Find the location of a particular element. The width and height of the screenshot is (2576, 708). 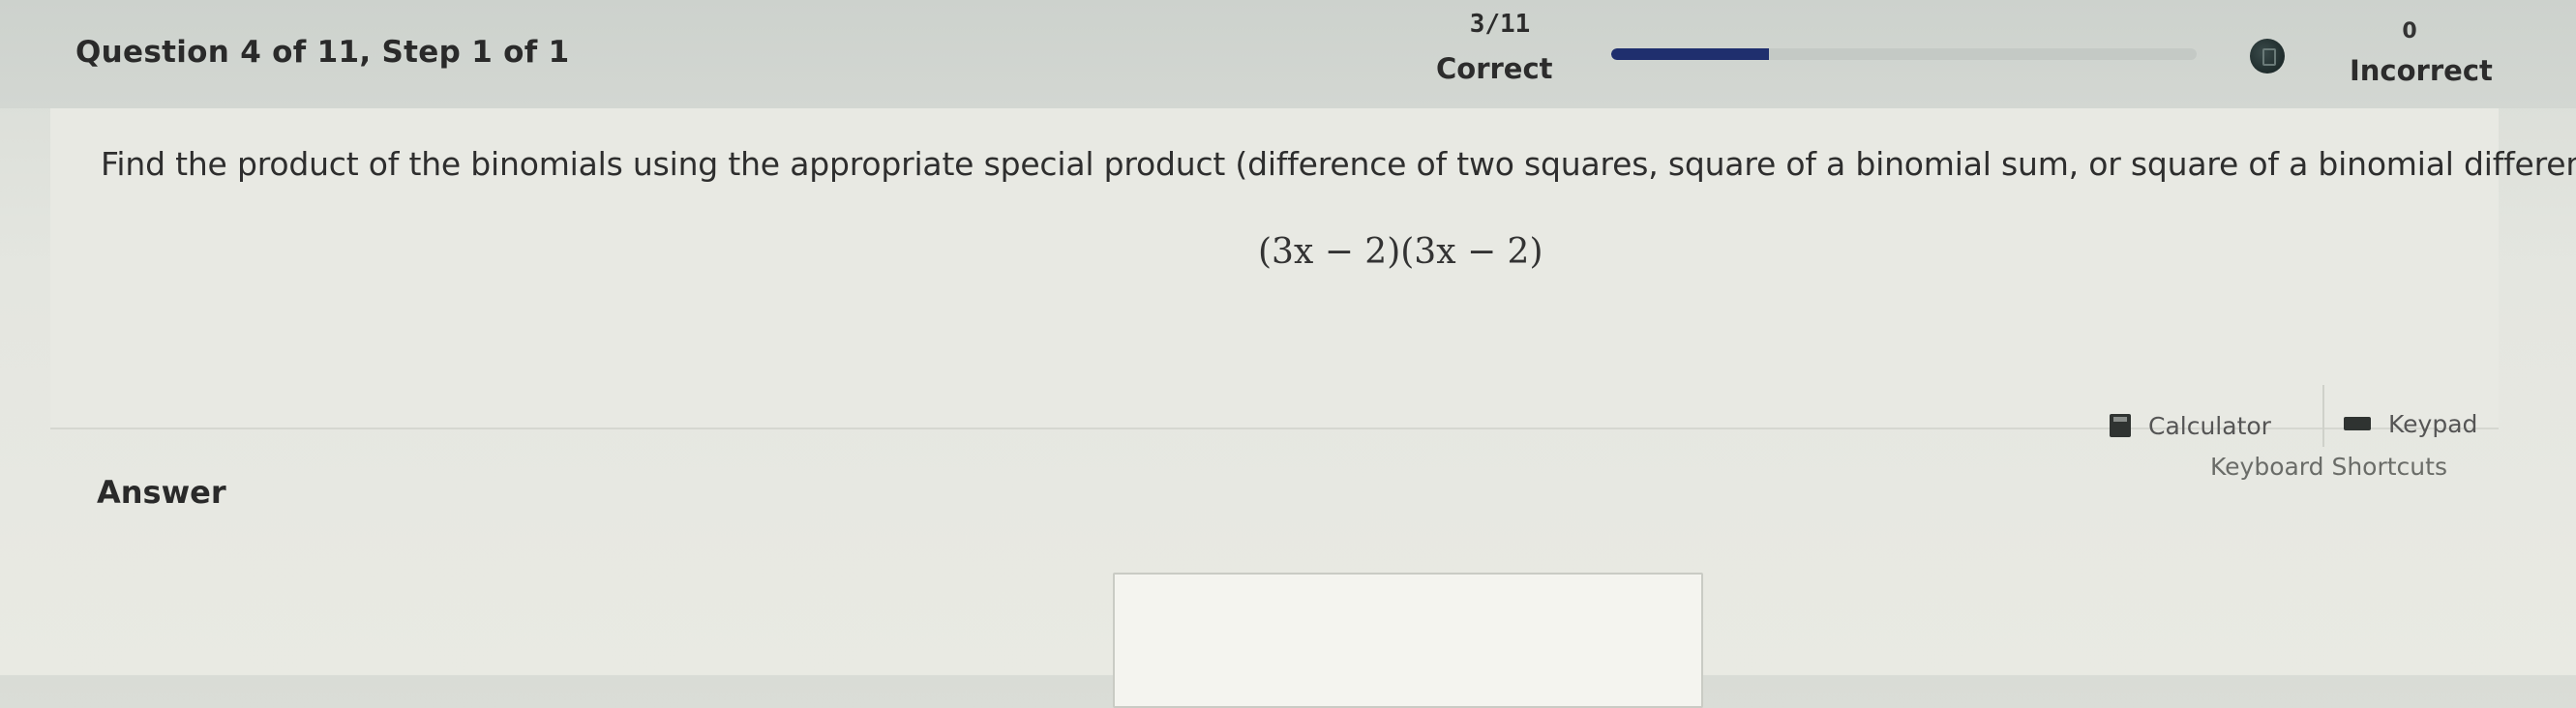

progress-bar is located at coordinates (1904, 54).